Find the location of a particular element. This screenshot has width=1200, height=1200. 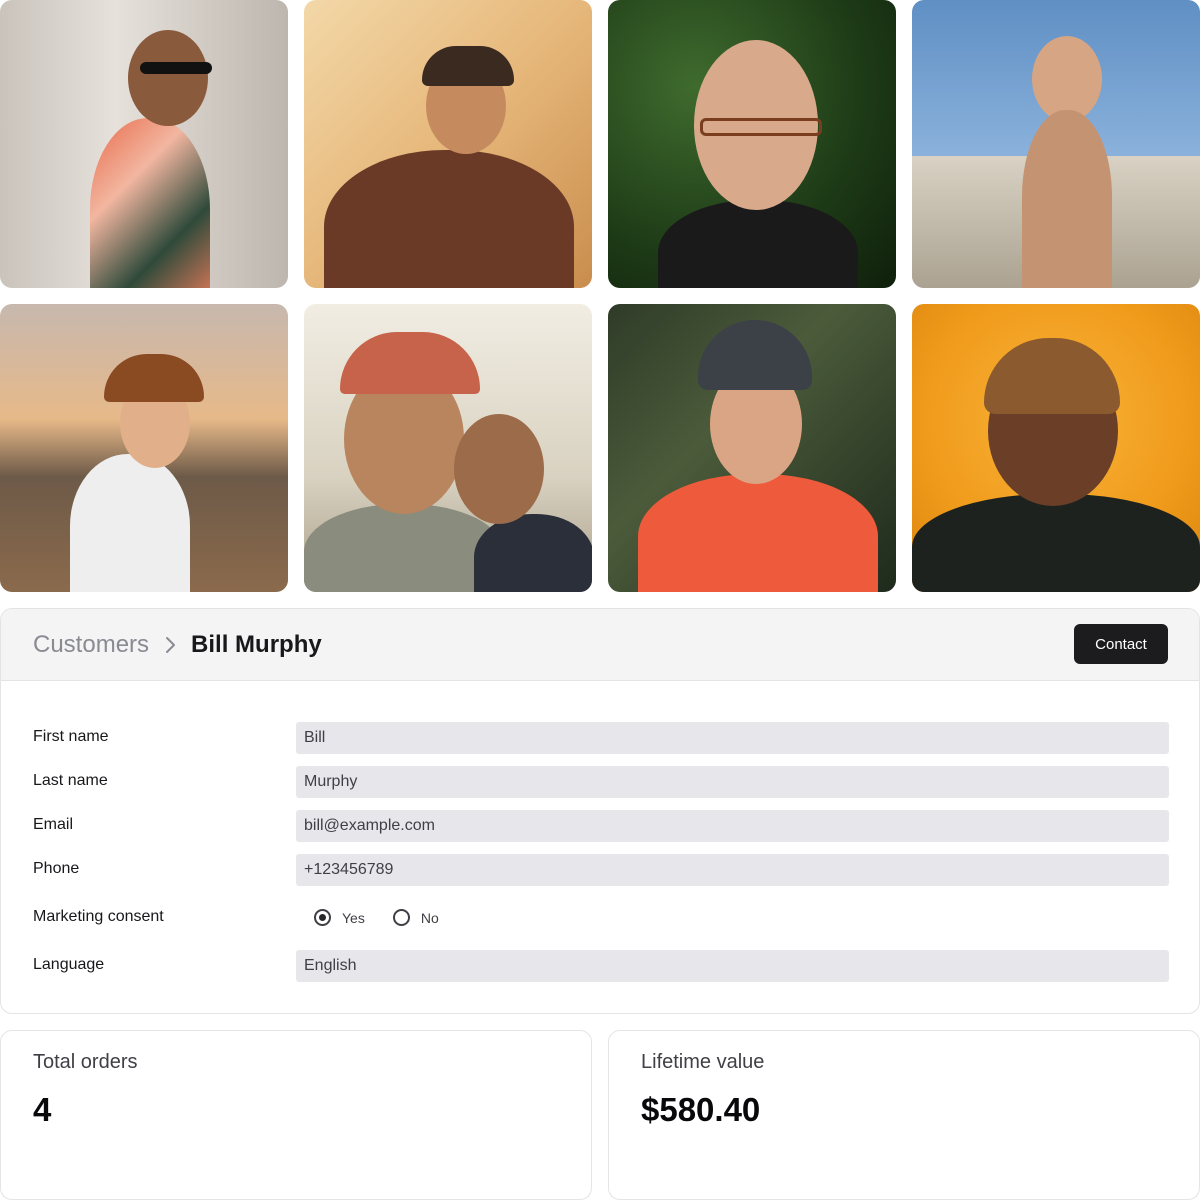

total-orders-value: 4 is located at coordinates (42, 1109).